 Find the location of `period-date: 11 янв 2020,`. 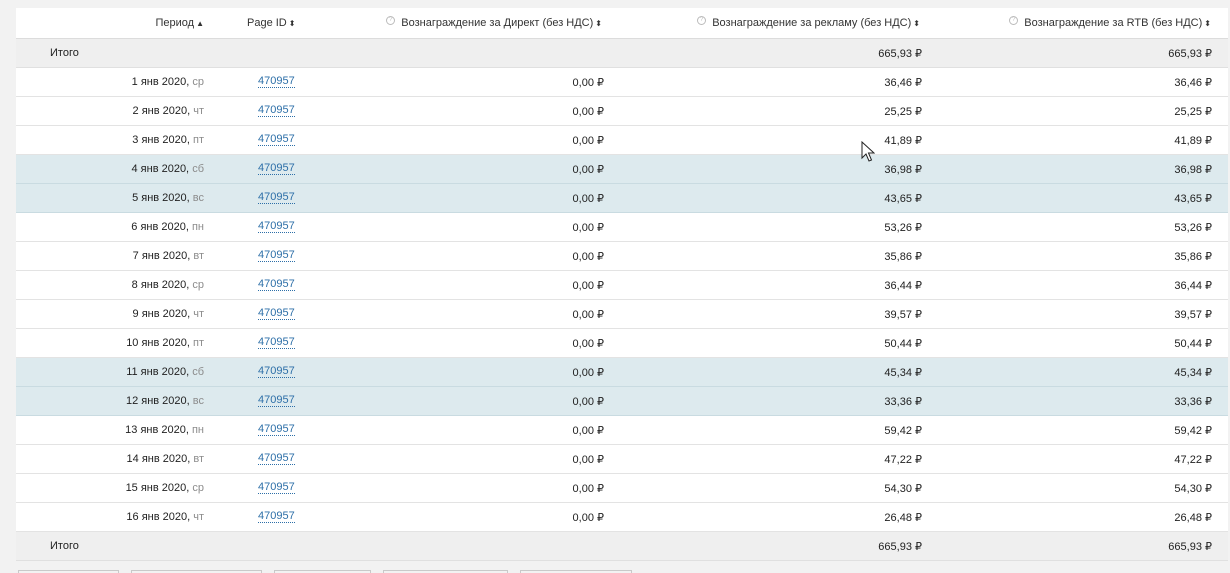

period-date: 11 янв 2020, is located at coordinates (158, 372).